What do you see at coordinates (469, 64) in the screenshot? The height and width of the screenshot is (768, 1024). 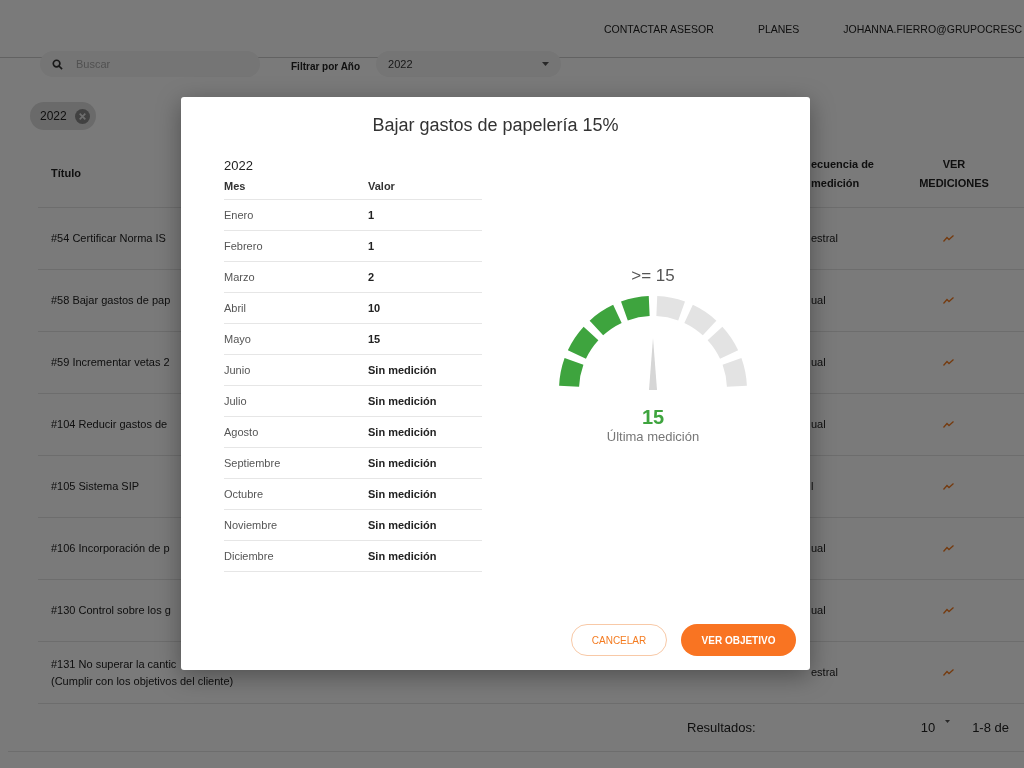 I see `year-select: 2022` at bounding box center [469, 64].